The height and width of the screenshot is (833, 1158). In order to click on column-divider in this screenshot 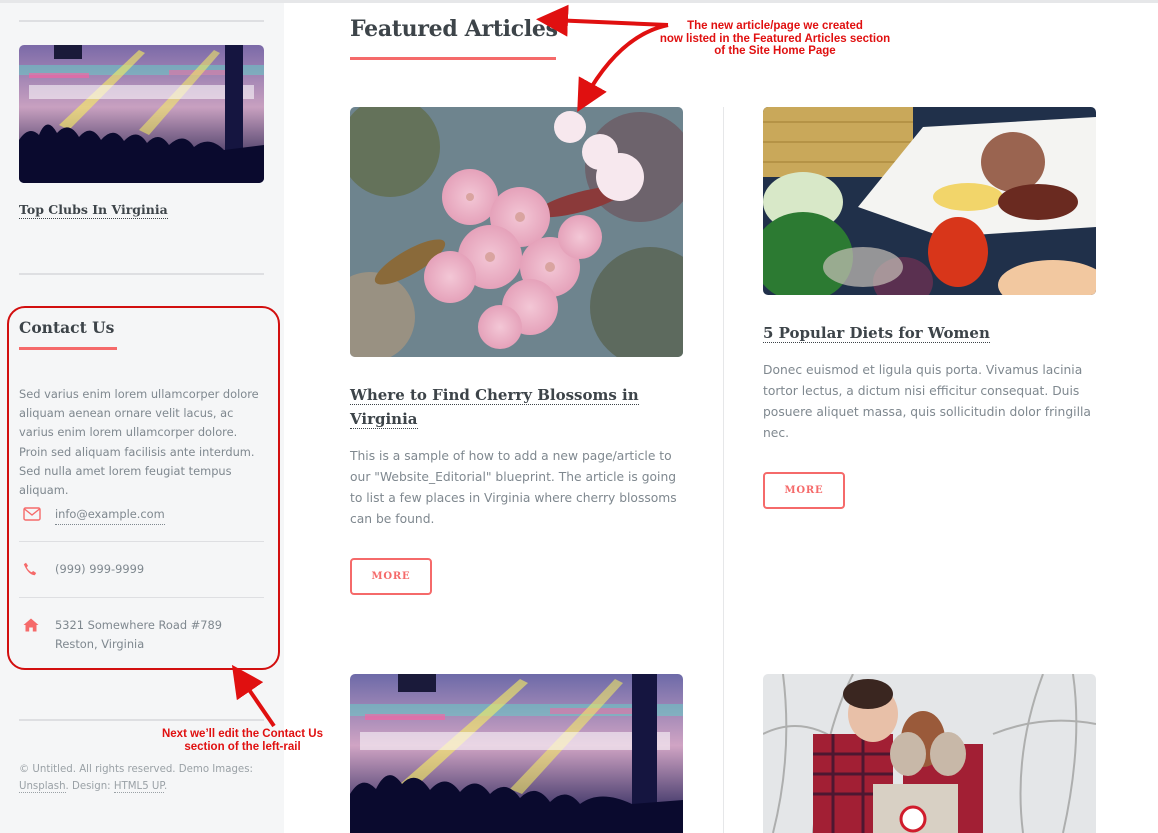, I will do `click(723, 470)`.